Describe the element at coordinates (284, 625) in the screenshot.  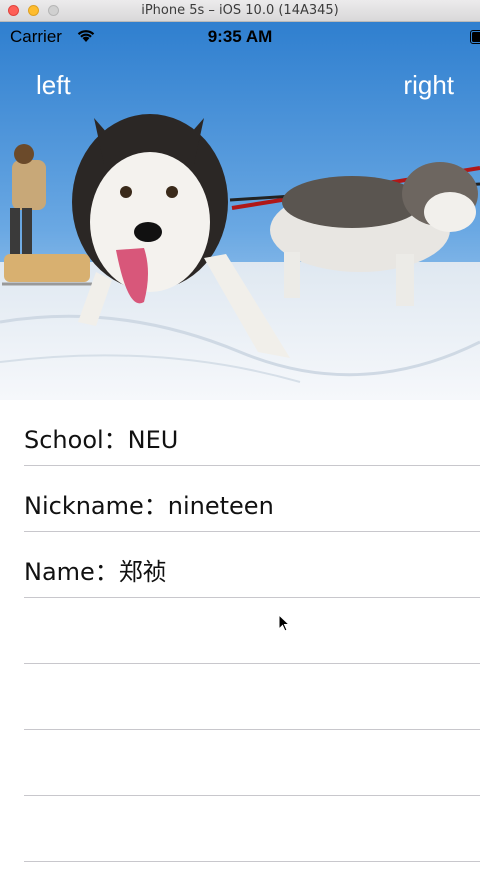
I see `mouse-cursor-icon` at that location.